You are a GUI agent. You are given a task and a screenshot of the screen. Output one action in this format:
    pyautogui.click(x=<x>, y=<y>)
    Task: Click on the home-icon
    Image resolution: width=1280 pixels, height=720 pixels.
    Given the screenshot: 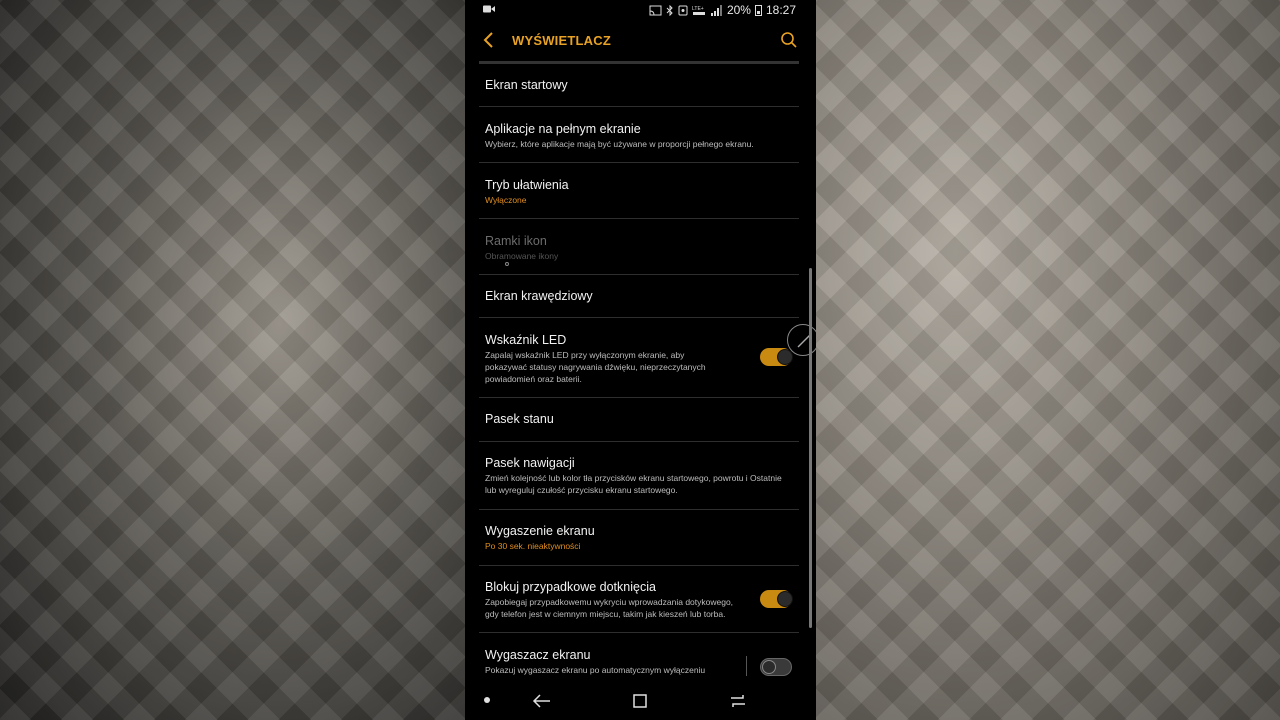 What is the action you would take?
    pyautogui.click(x=640, y=701)
    